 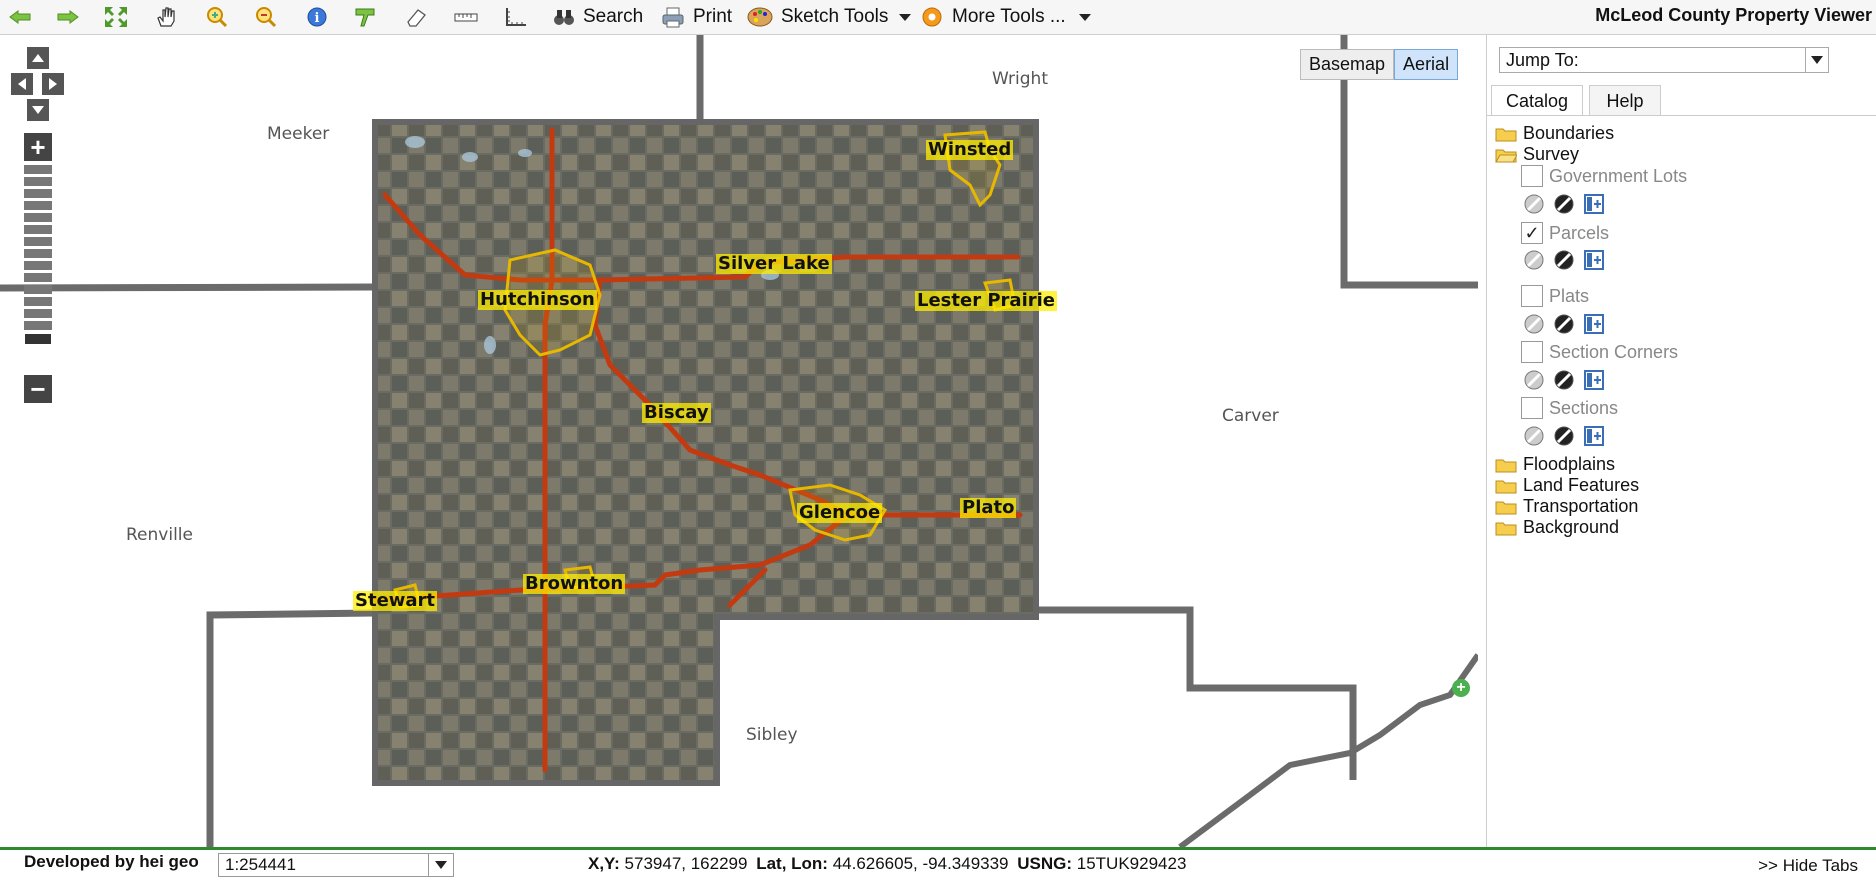 I want to click on xy-label: X,Y:, so click(x=604, y=863).